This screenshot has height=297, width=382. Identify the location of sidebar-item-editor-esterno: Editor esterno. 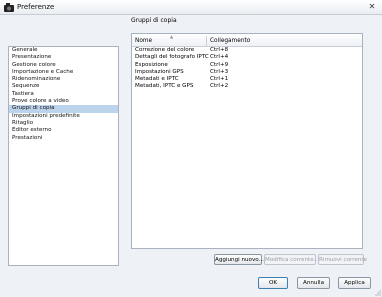
(63, 130).